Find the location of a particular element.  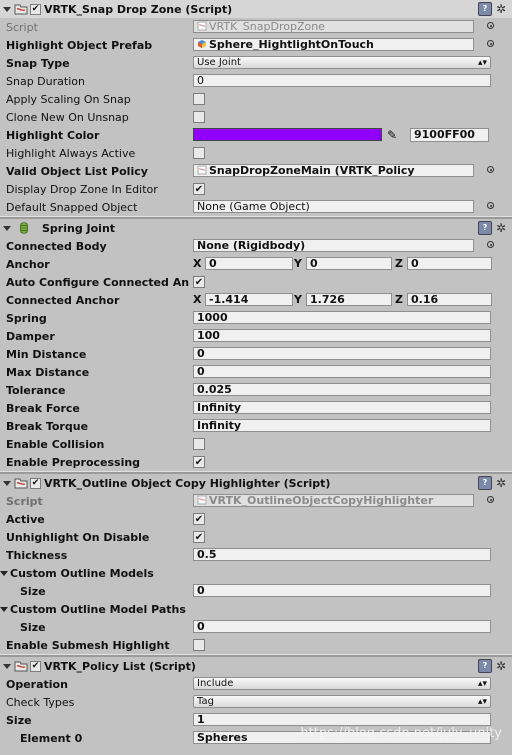

anchor-x: X0 is located at coordinates (243, 263).